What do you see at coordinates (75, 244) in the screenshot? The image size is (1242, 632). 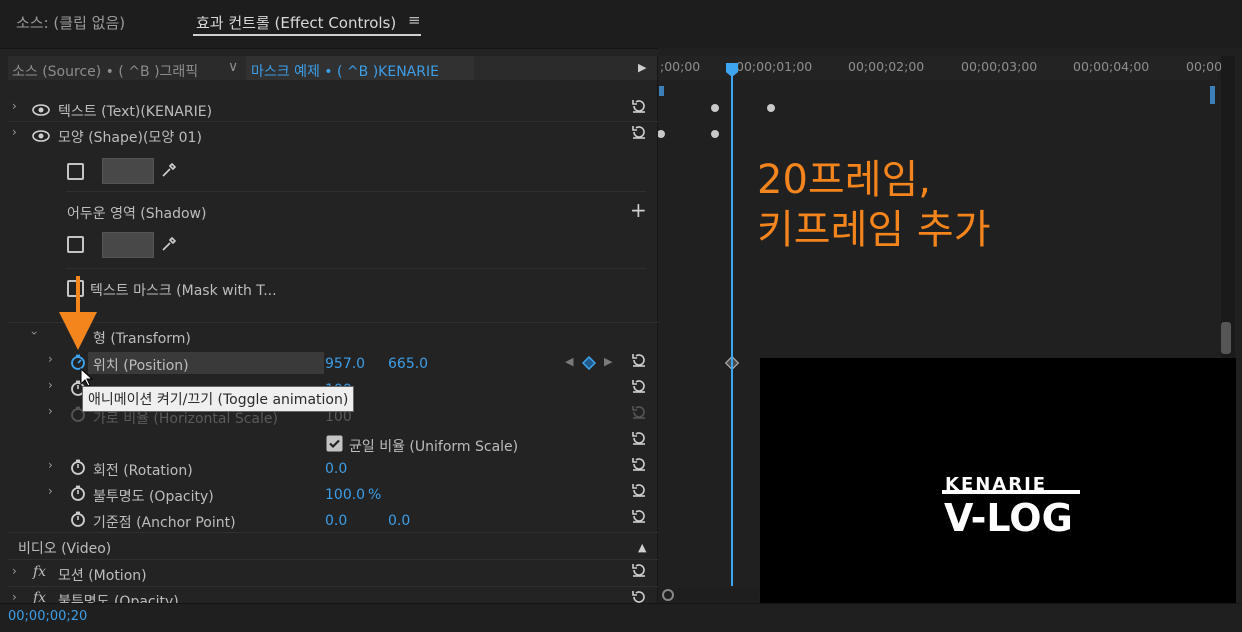 I see `shadow-checkbox` at bounding box center [75, 244].